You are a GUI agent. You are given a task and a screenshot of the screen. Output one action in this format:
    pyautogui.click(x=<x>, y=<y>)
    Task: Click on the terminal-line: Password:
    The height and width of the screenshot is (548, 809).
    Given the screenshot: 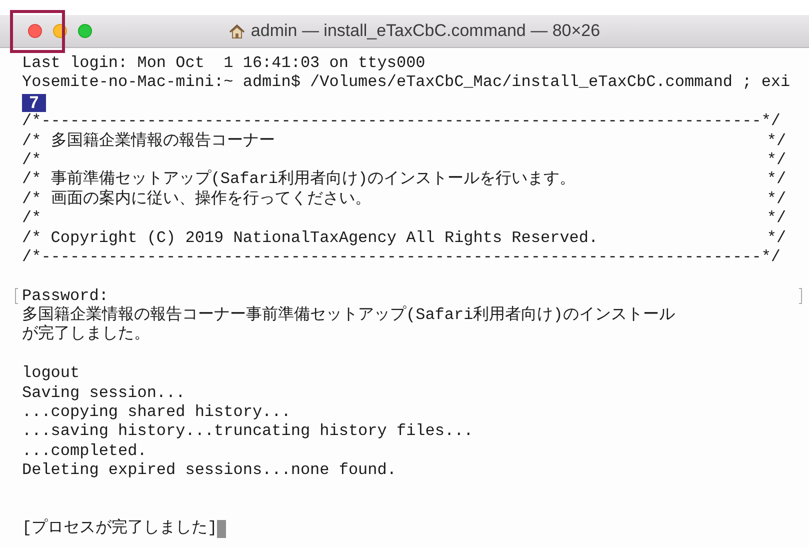 What is the action you would take?
    pyautogui.click(x=65, y=296)
    